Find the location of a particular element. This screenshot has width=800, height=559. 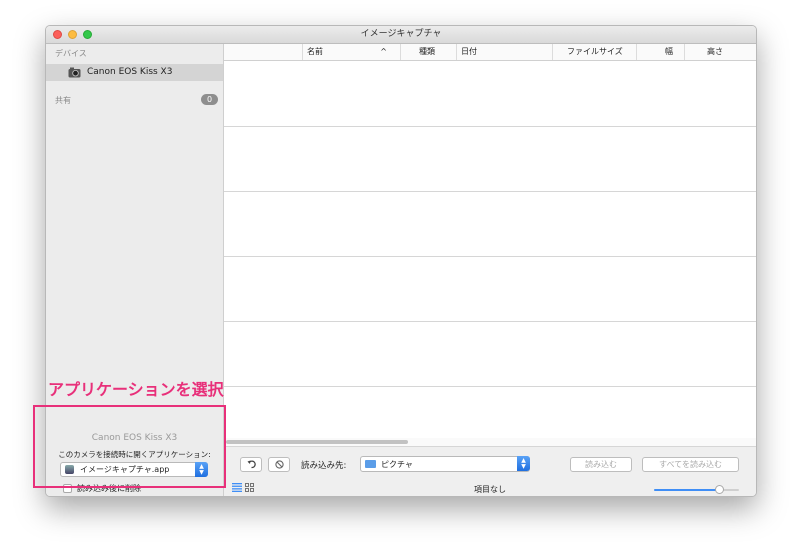

title-bar: イメージキャプチャ is located at coordinates (401, 35).